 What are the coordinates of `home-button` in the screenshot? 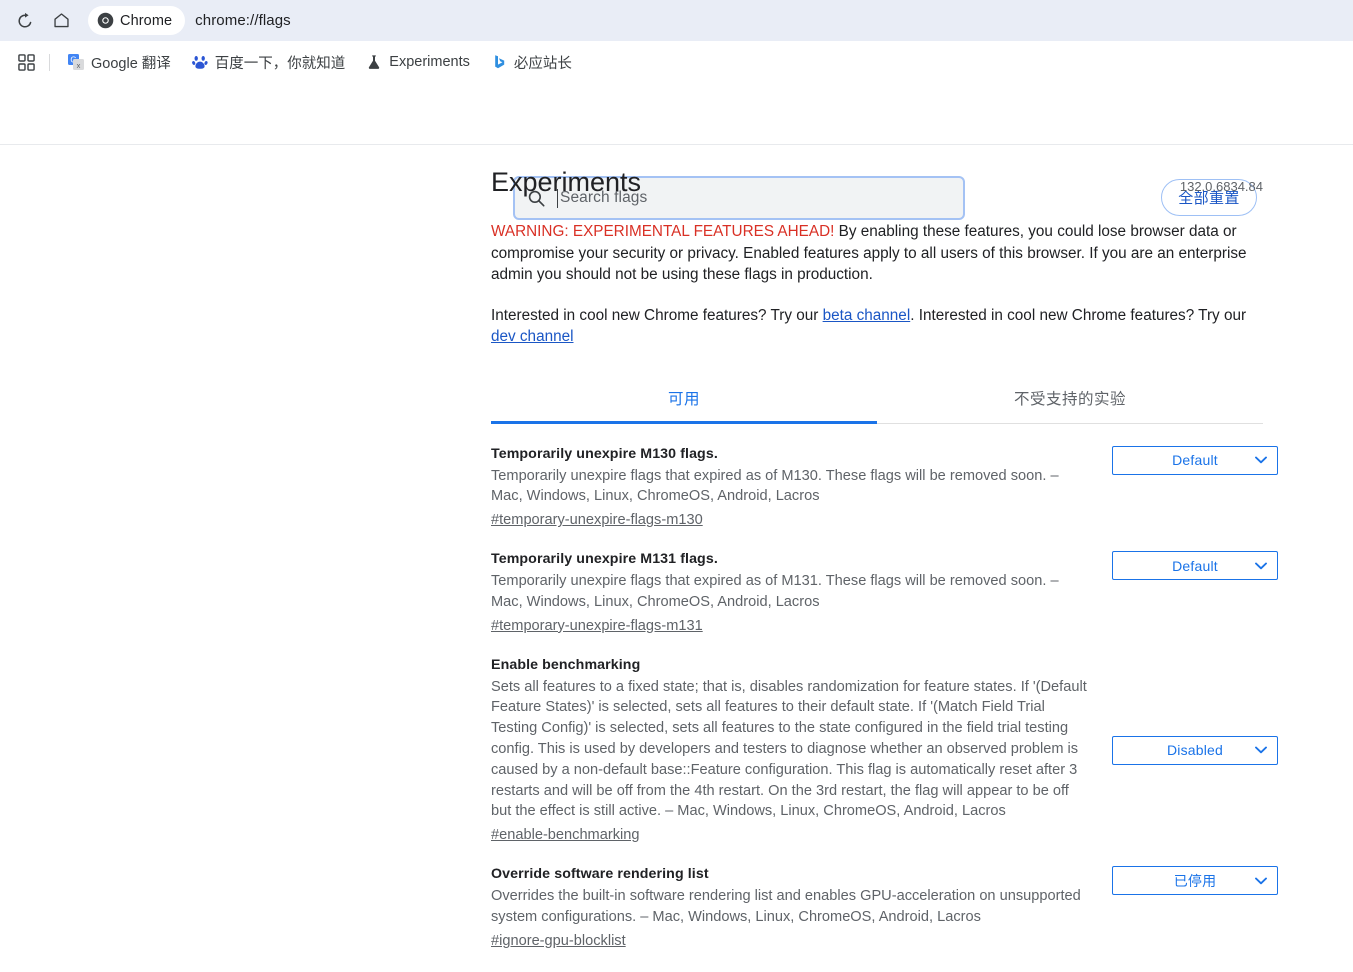 It's located at (61, 21).